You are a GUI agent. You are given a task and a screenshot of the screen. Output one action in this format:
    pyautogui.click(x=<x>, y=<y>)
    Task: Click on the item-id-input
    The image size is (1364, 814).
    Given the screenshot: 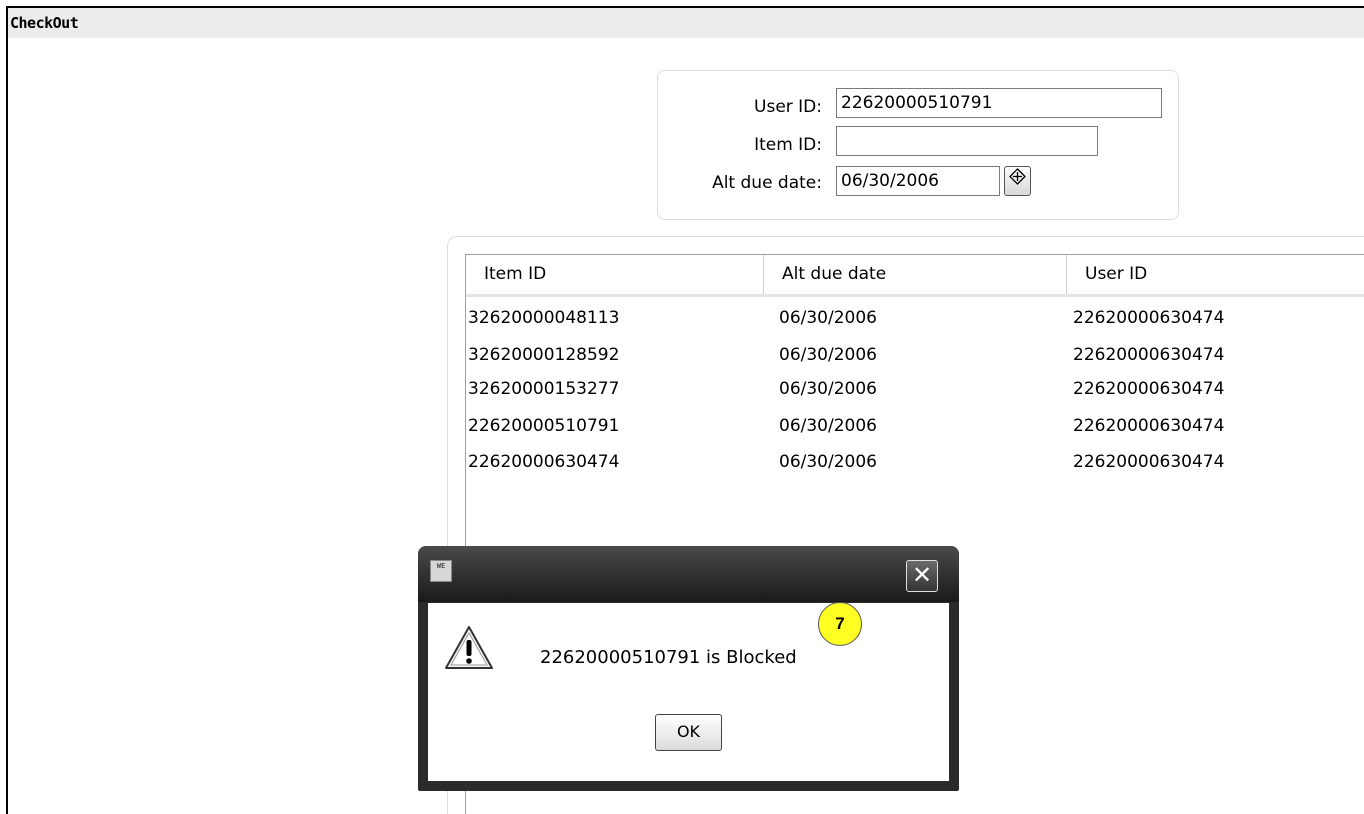 What is the action you would take?
    pyautogui.click(x=967, y=141)
    